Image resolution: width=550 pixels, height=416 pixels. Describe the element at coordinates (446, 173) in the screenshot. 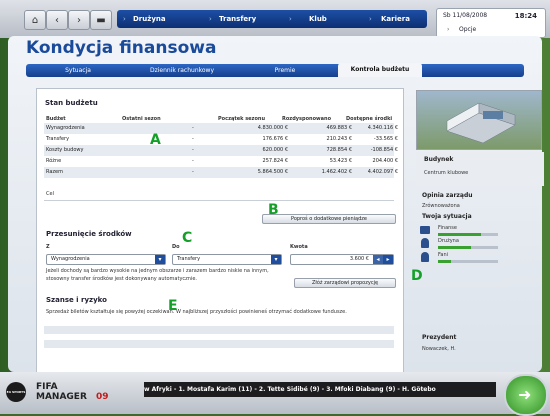

I see `building-value: Centrum klubowe` at that location.